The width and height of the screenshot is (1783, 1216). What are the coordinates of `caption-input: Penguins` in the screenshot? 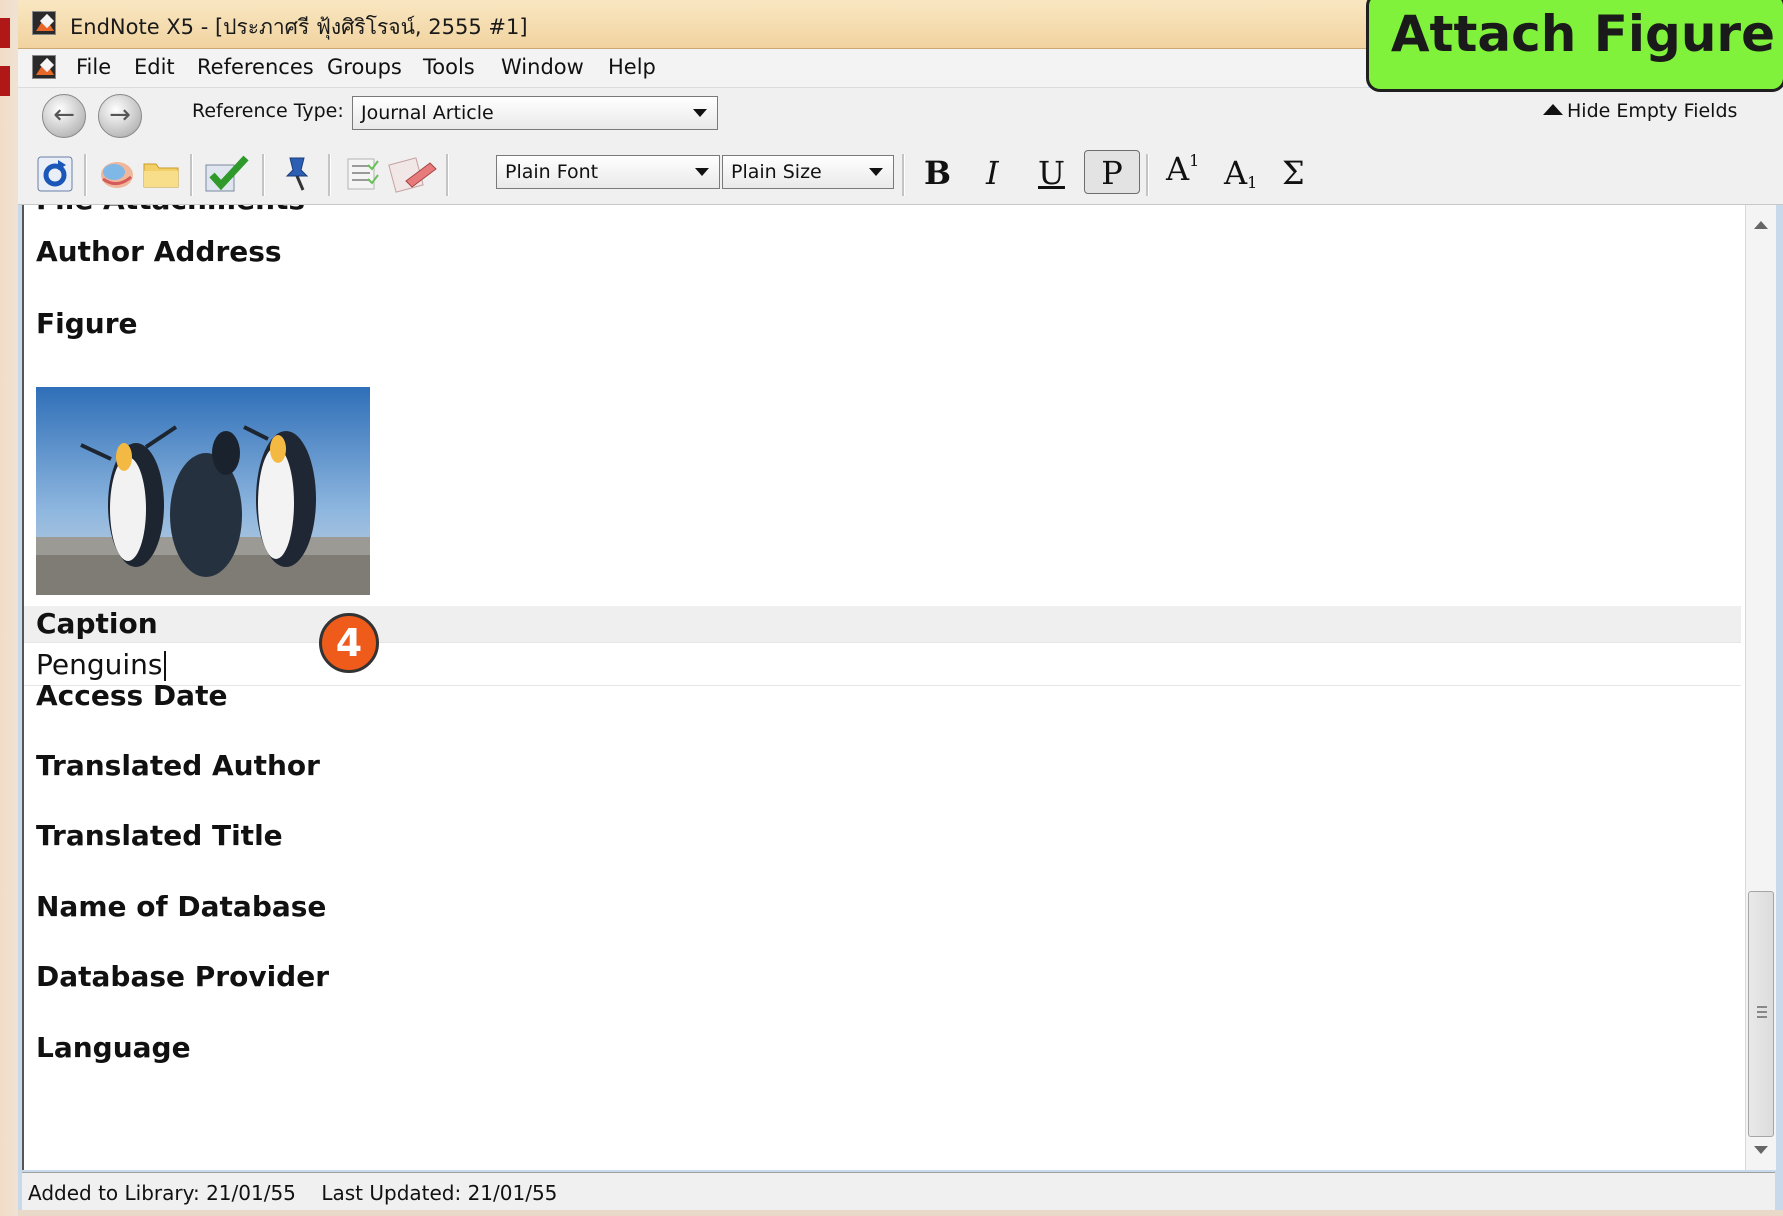 It's located at (882, 664).